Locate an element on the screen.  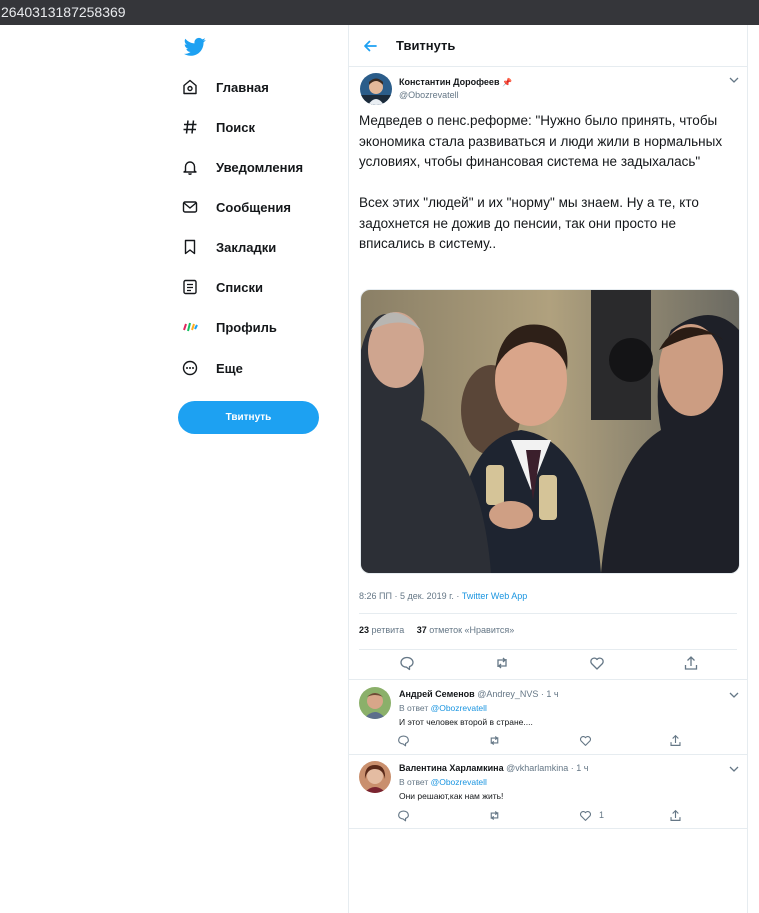
sidebar-item-search: Поиск is located at coordinates (218, 127).